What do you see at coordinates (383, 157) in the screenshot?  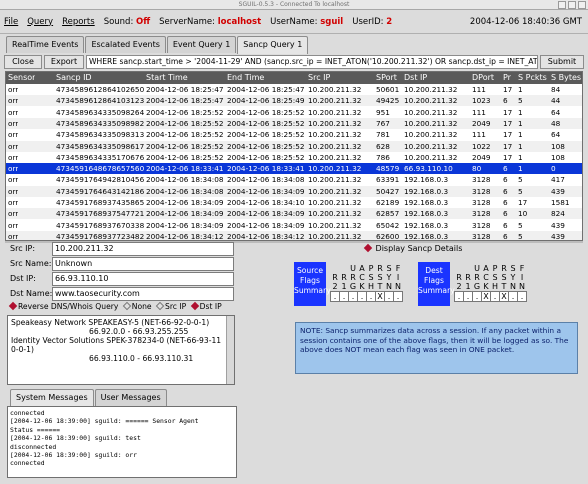 I see `cell-sport: 786` at bounding box center [383, 157].